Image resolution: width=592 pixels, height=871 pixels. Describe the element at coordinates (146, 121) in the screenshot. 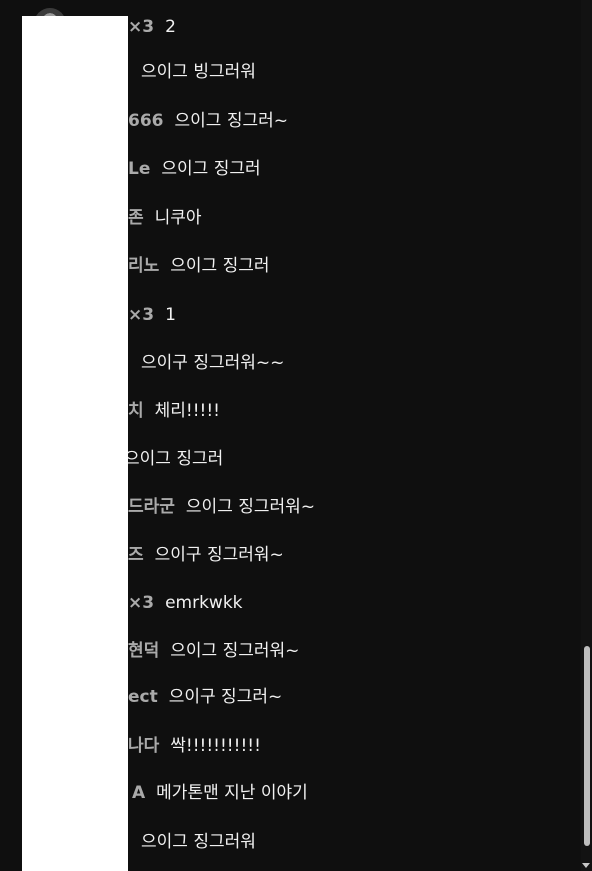

I see `chat-author: 666` at that location.